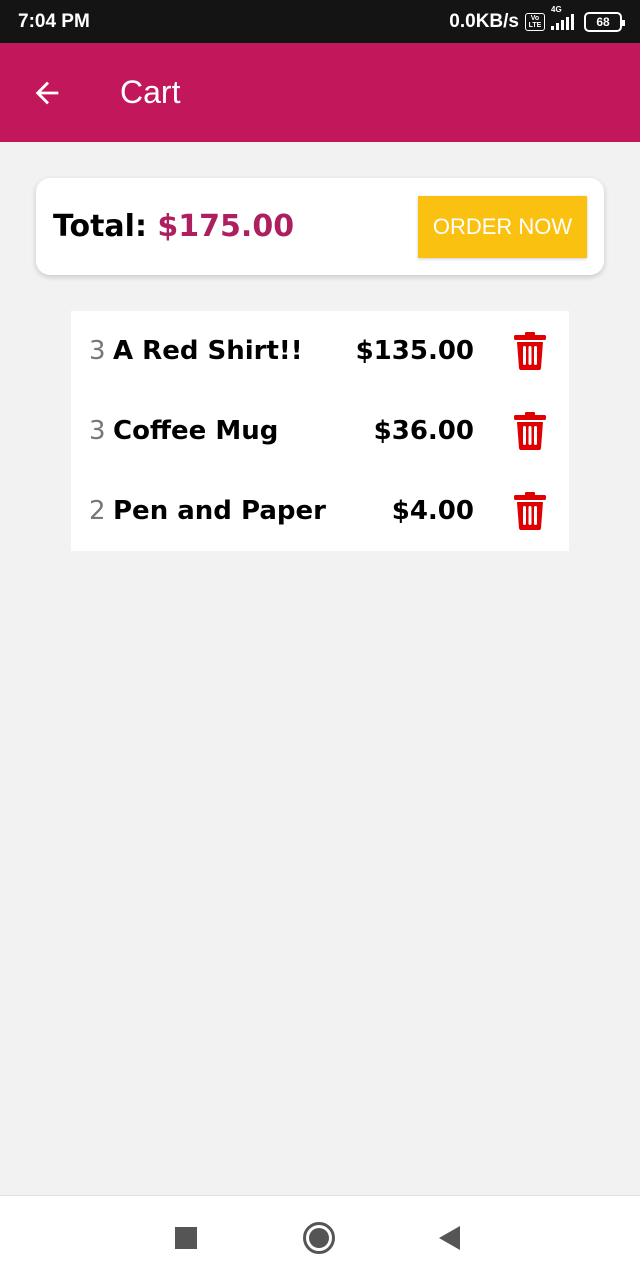  I want to click on order-now-button: ORDER NOW, so click(502, 226).